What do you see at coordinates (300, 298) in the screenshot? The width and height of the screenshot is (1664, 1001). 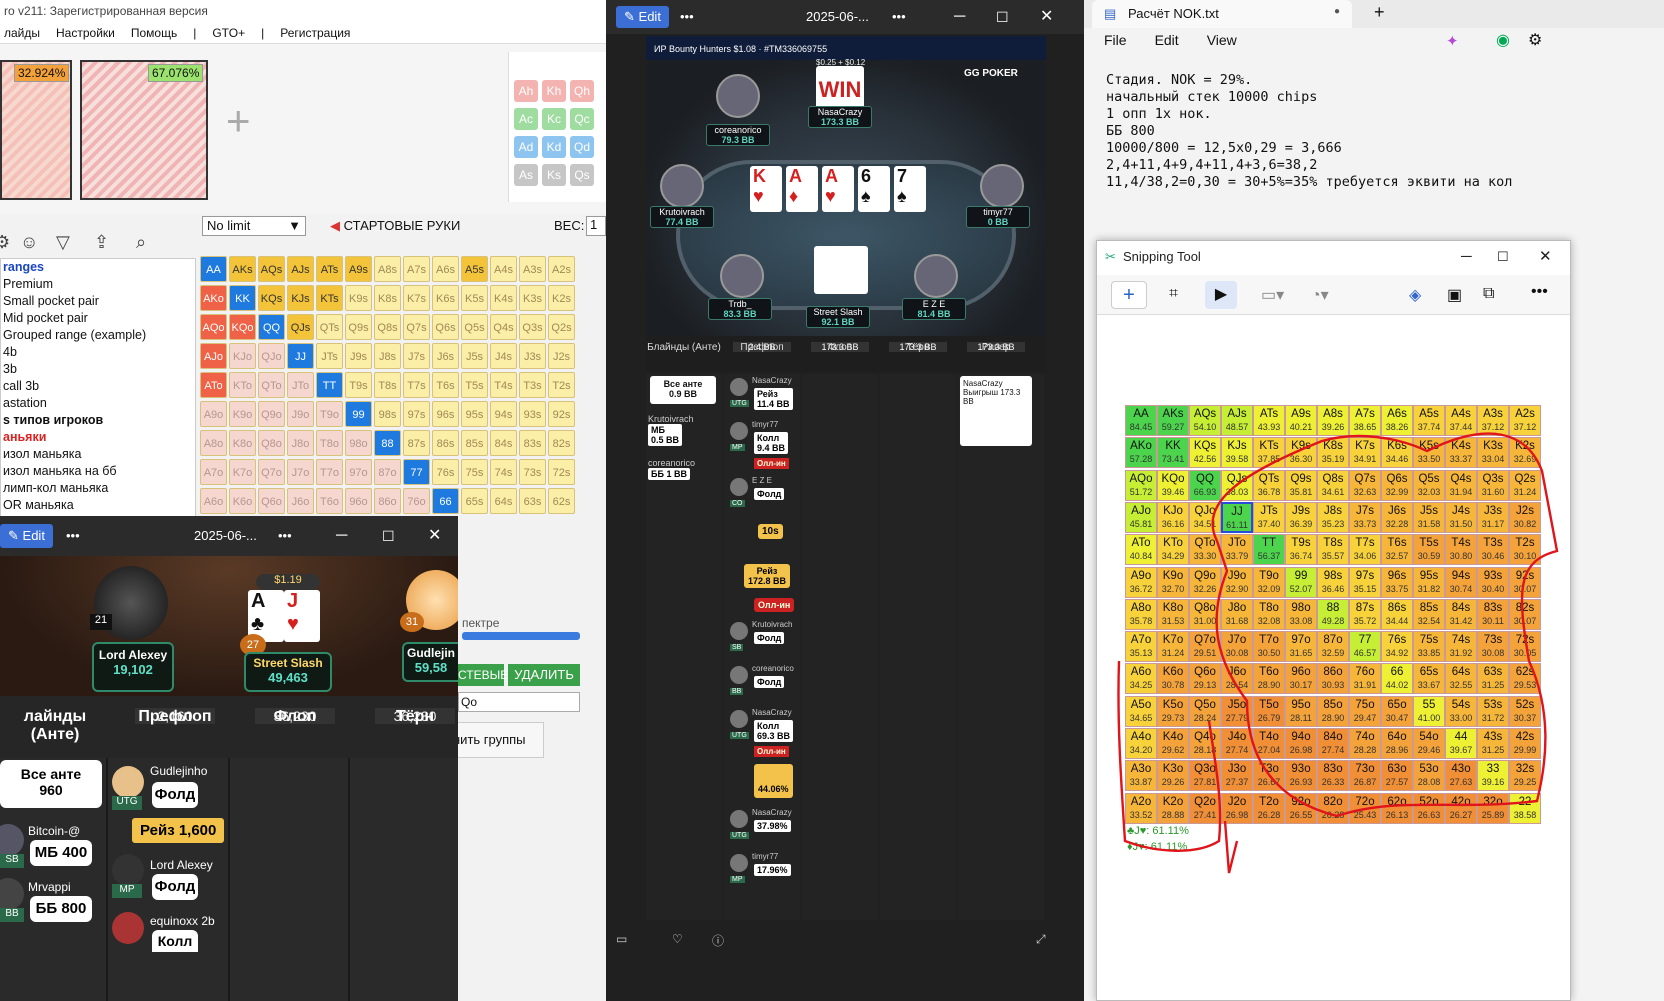 I see `hand-cell: KJs` at bounding box center [300, 298].